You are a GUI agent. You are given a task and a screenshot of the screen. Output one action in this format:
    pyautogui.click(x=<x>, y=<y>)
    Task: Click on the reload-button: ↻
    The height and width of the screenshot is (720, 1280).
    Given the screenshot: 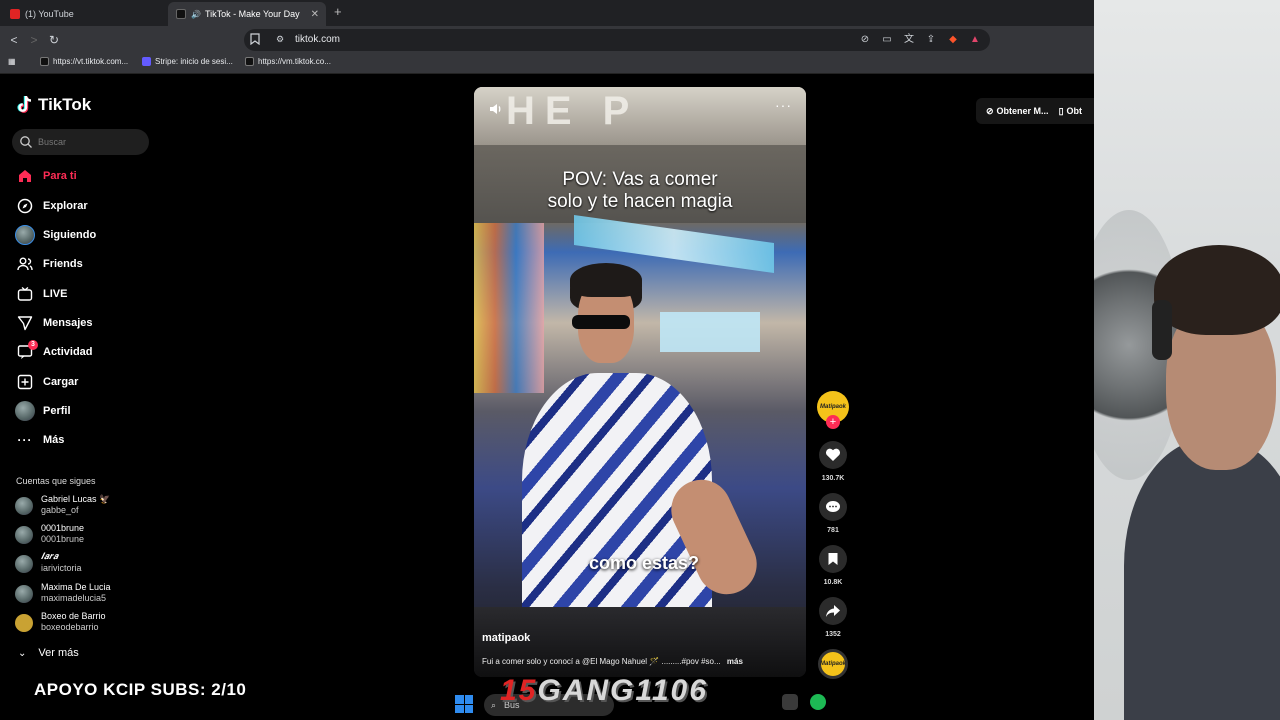 What is the action you would take?
    pyautogui.click(x=54, y=40)
    